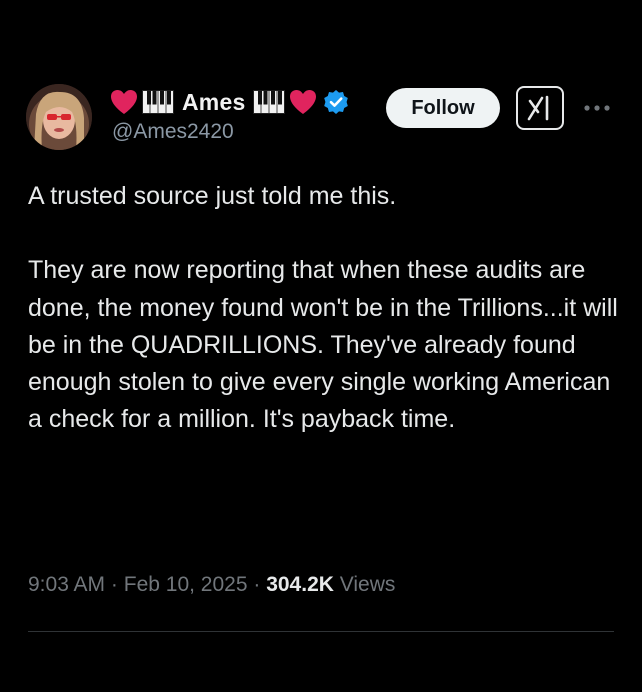 The image size is (642, 692). I want to click on tweet-date: Feb 10, 2025, so click(186, 584).